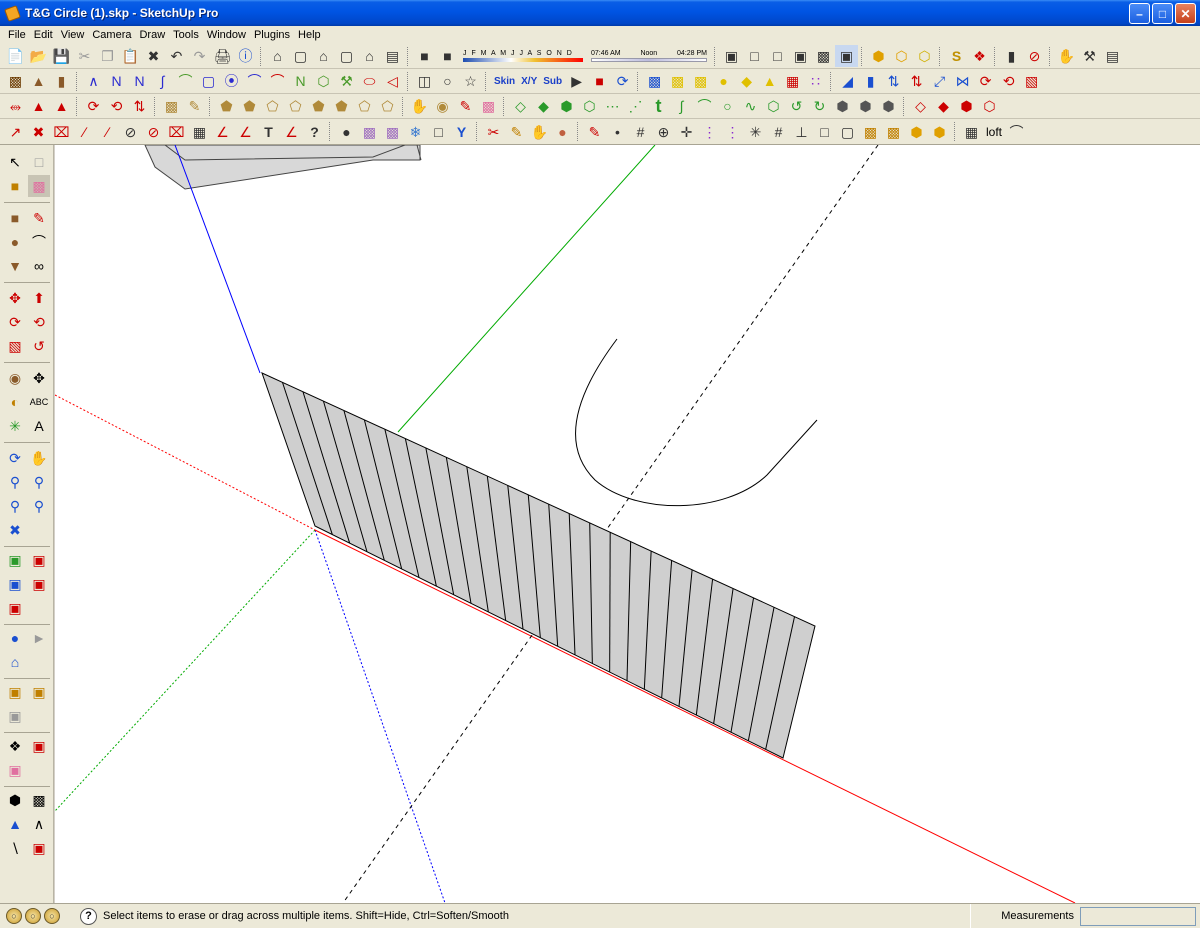 This screenshot has width=1200, height=928. Describe the element at coordinates (369, 81) in the screenshot. I see `ellipse-red-icon: ⬭` at that location.